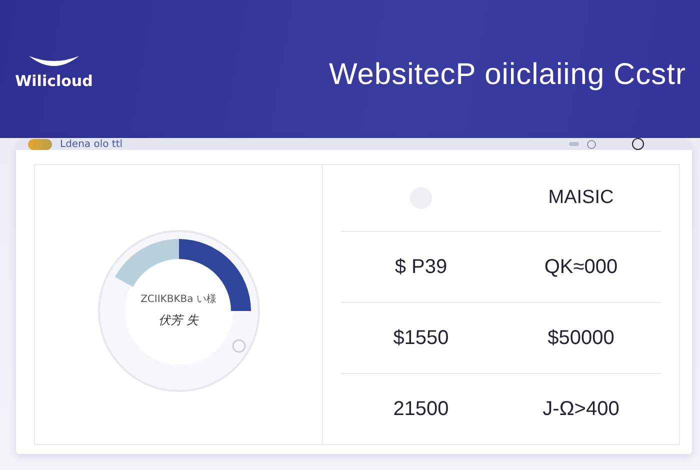 This screenshot has width=700, height=470. I want to click on page-title: WebsitecP oiiclaiing Ccstr, so click(507, 75).